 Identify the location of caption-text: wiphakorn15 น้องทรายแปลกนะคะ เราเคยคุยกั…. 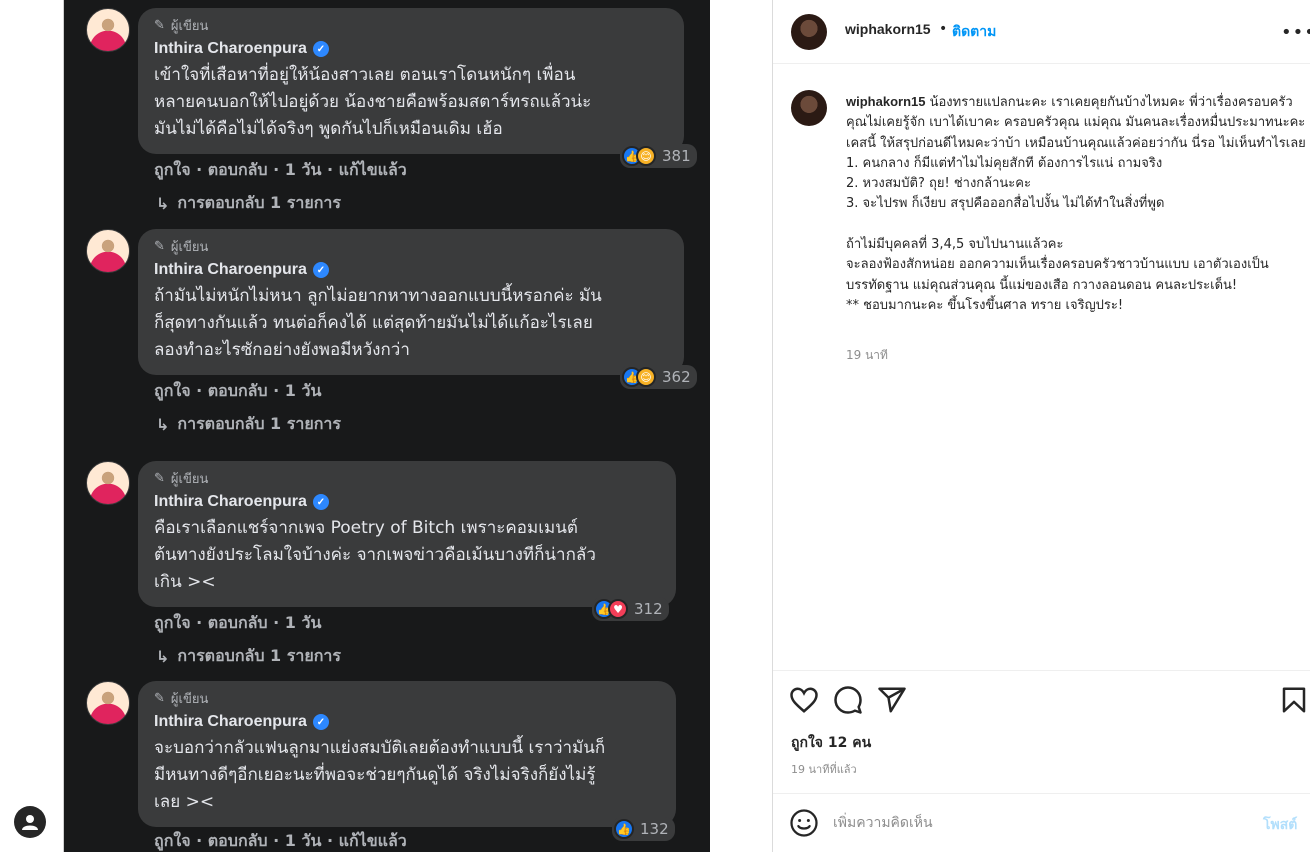
(1077, 204).